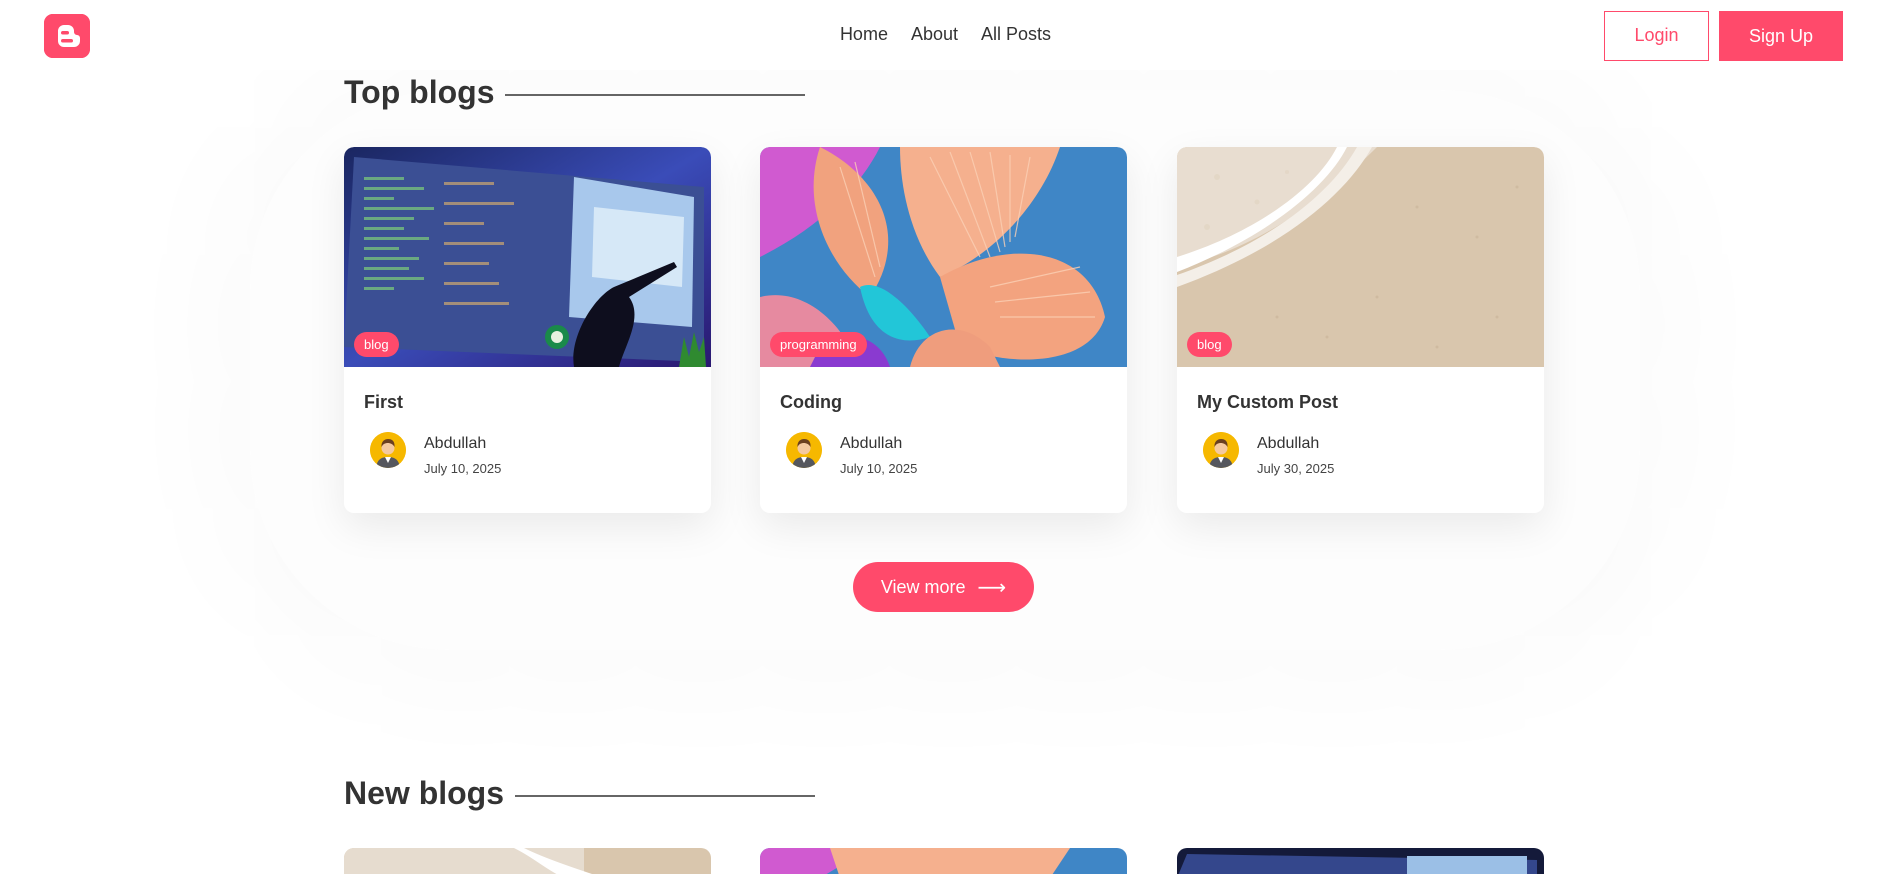 This screenshot has width=1891, height=874. I want to click on view-more-button: View more ⟶, so click(943, 587).